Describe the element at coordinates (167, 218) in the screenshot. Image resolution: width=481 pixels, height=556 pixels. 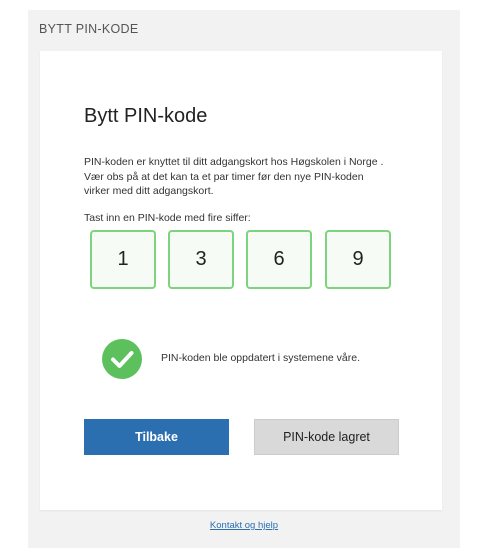
I see `pin-label: Tast inn en PIN-kode med fire siffer:` at that location.